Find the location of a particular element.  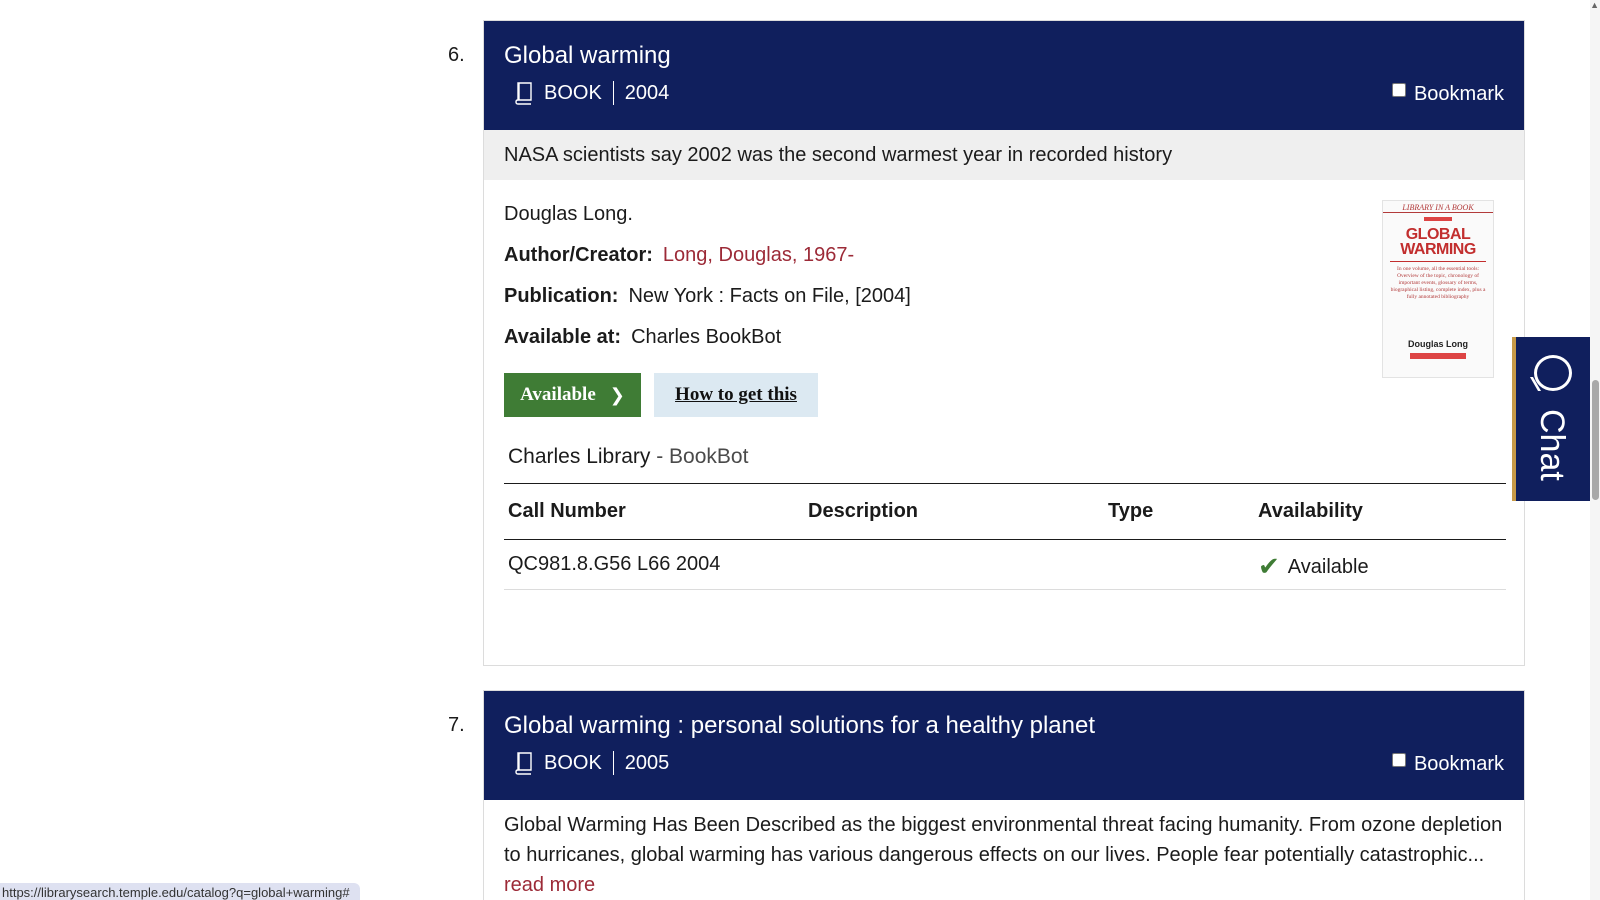

read-more-link: read more is located at coordinates (1004, 885).